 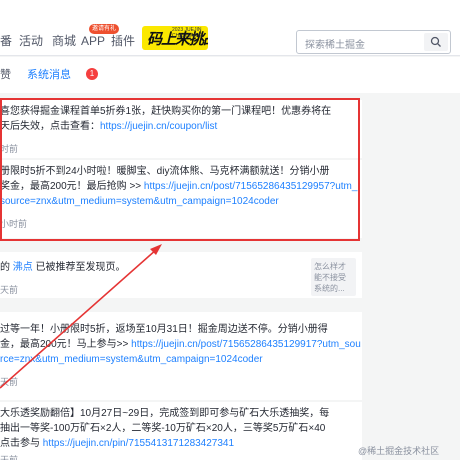 What do you see at coordinates (399, 451) in the screenshot?
I see `watermark: @稀土掘金技术社区` at bounding box center [399, 451].